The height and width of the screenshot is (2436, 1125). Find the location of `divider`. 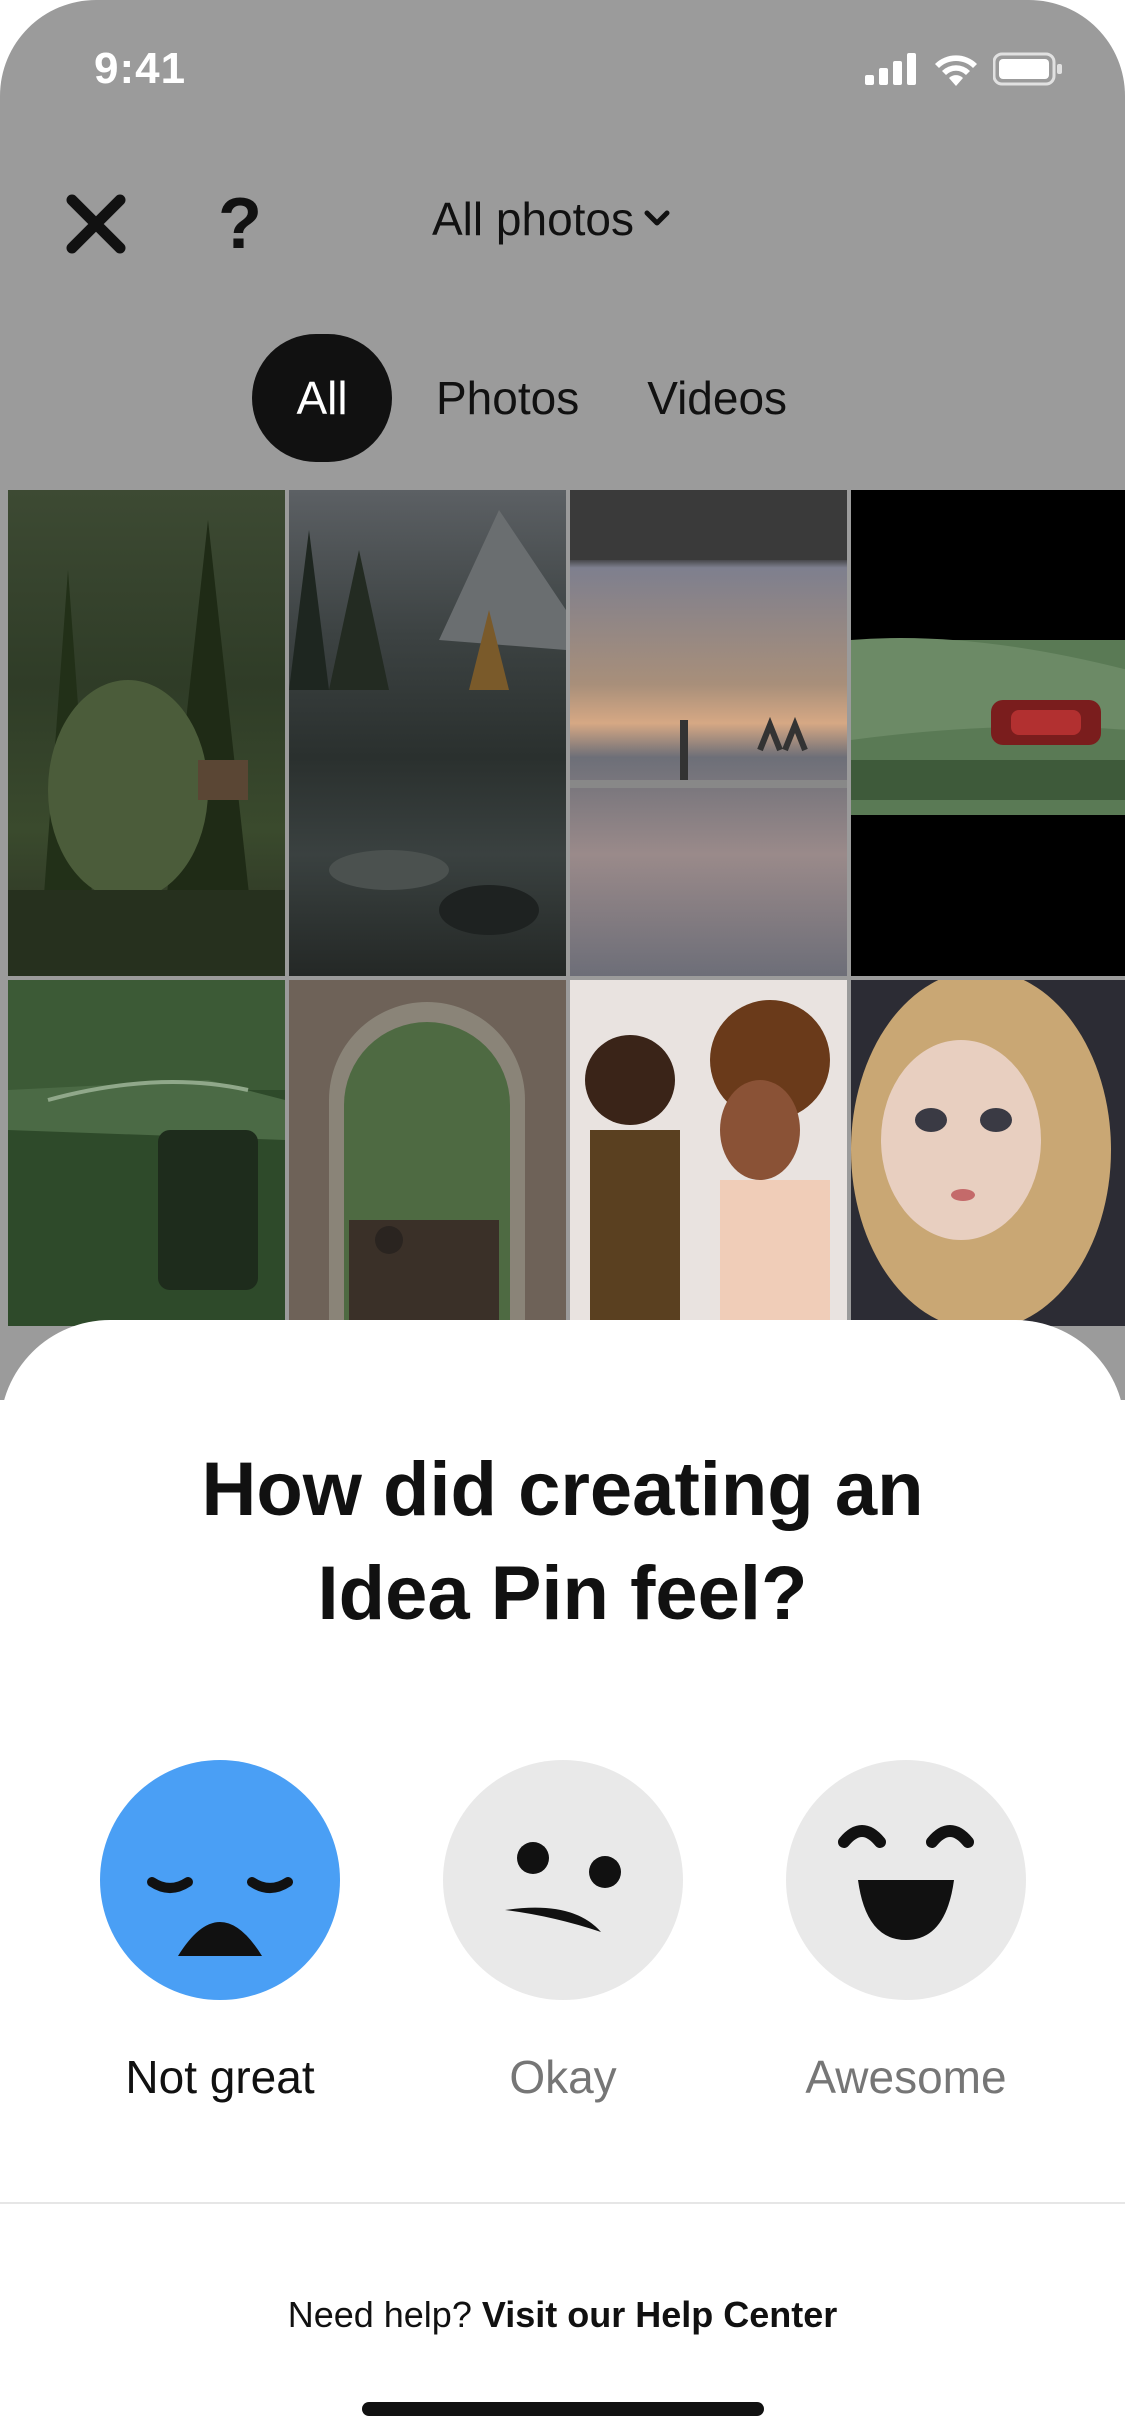

divider is located at coordinates (562, 2203).